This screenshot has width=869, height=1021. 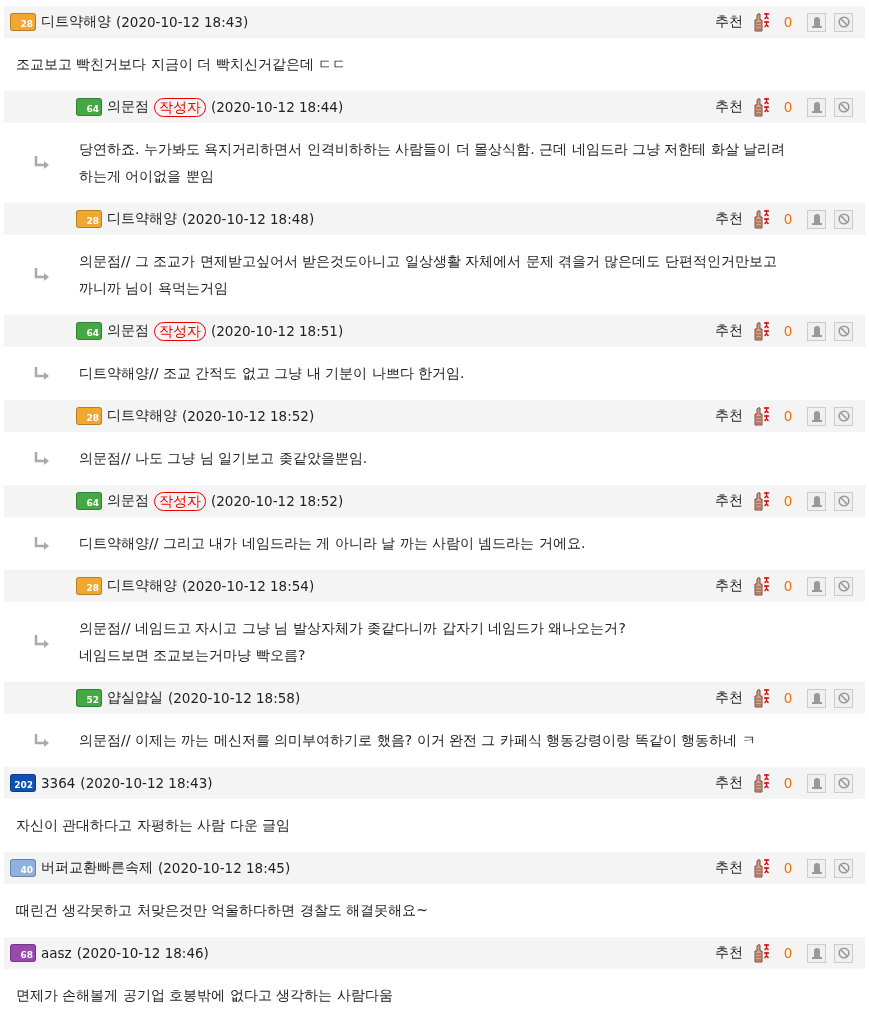 I want to click on comment-text: 디트약해양// 조교 간적도 없고 그냥 내 기분이 나쁘다 한거임., so click(x=272, y=373).